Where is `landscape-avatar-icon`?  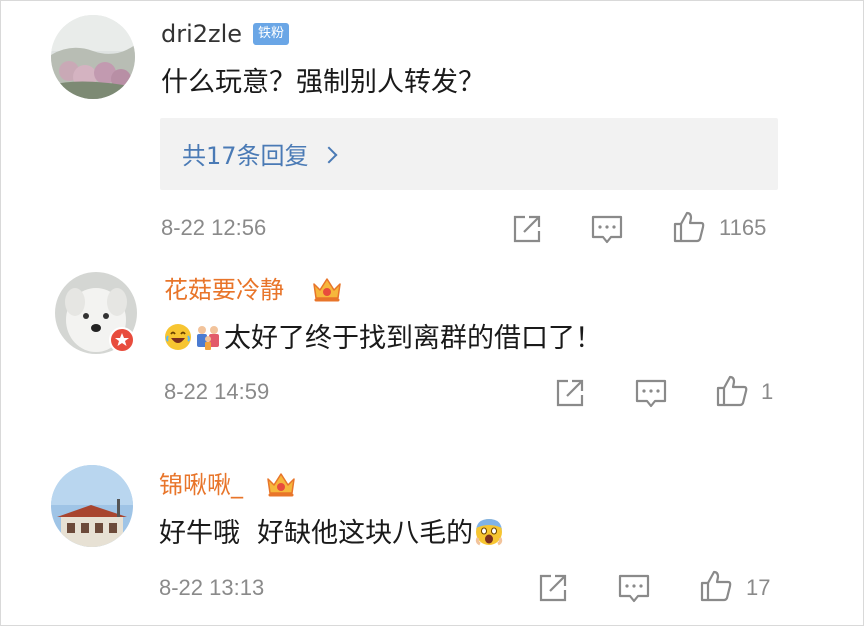 landscape-avatar-icon is located at coordinates (93, 57).